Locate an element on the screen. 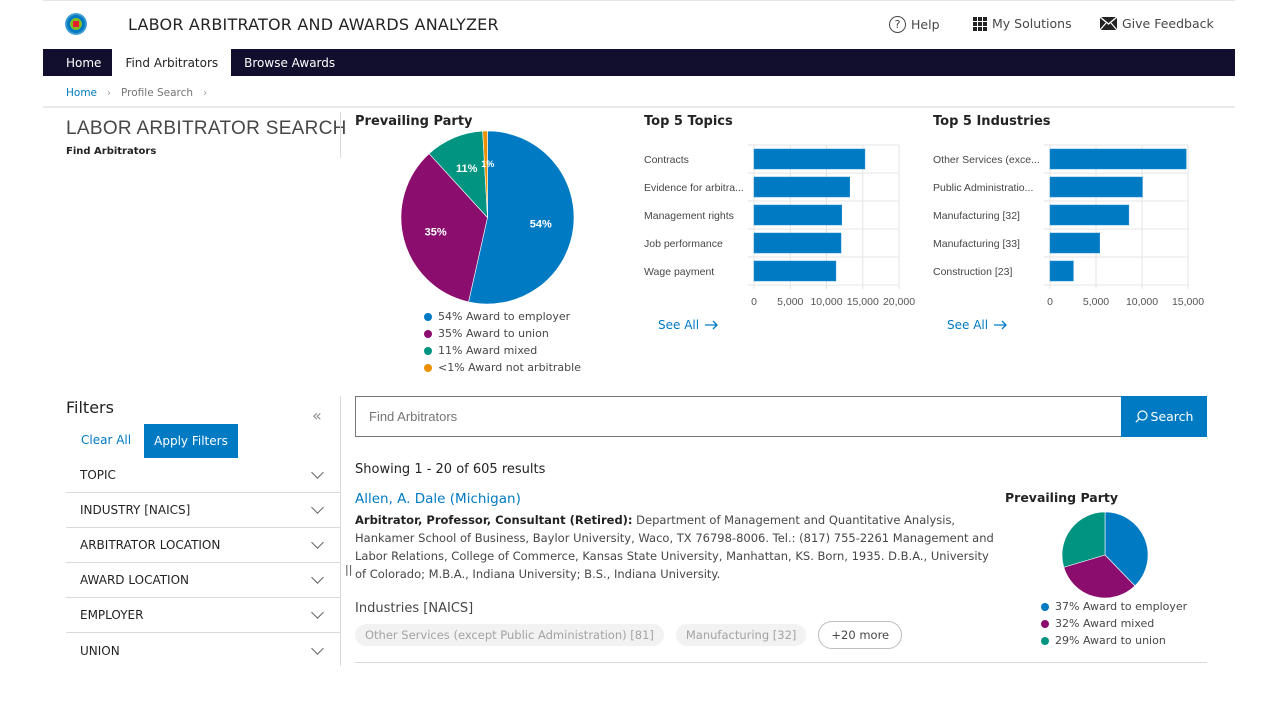 Image resolution: width=1280 pixels, height=720 pixels. nav-find-arbitrators: Find Arbitrators is located at coordinates (171, 62).